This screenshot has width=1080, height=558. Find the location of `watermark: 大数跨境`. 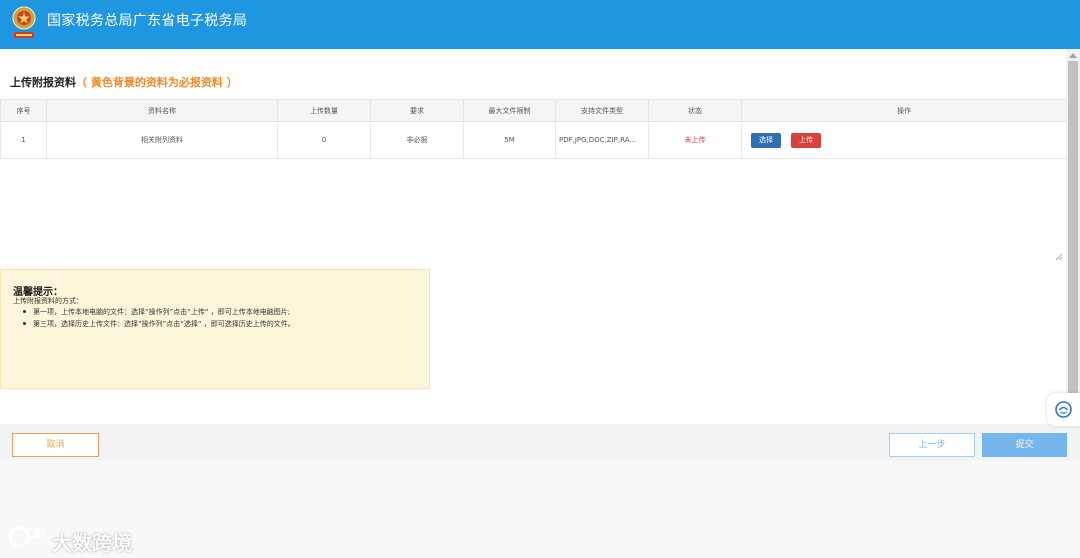

watermark: 大数跨境 is located at coordinates (70, 539).